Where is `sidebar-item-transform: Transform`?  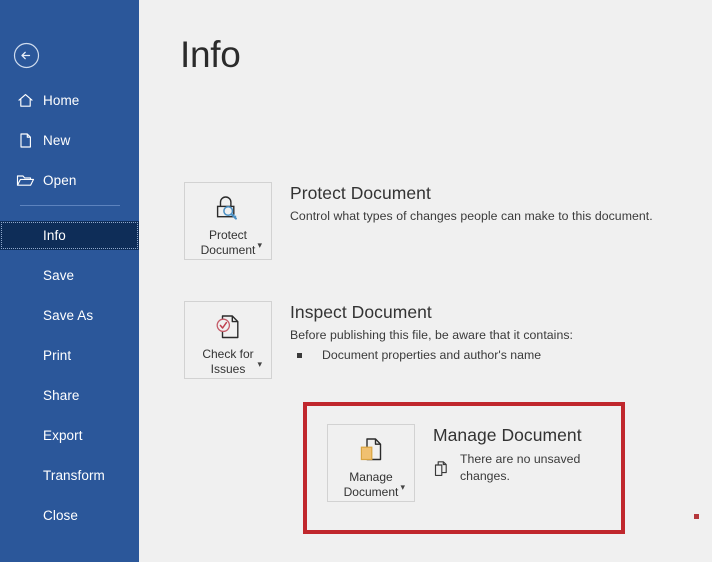
sidebar-item-transform: Transform is located at coordinates (69, 475).